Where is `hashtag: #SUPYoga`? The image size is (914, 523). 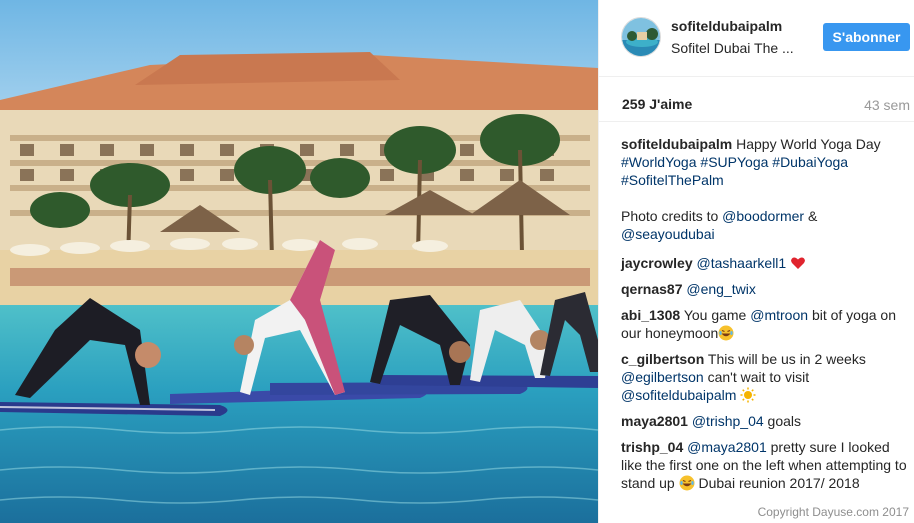
hashtag: #SUPYoga is located at coordinates (734, 162).